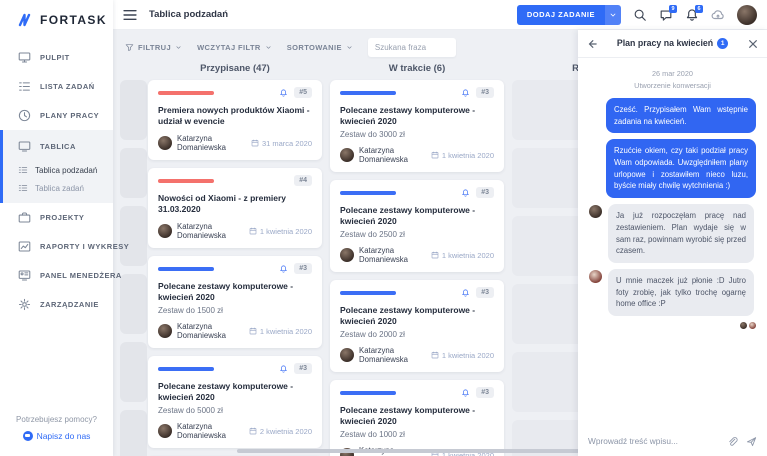  I want to click on filter-button: FILTRUJ, so click(153, 47).